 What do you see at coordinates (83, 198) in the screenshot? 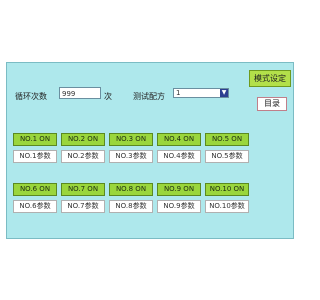
I see `channel-7: NO.7 ON NO.7参数` at bounding box center [83, 198].